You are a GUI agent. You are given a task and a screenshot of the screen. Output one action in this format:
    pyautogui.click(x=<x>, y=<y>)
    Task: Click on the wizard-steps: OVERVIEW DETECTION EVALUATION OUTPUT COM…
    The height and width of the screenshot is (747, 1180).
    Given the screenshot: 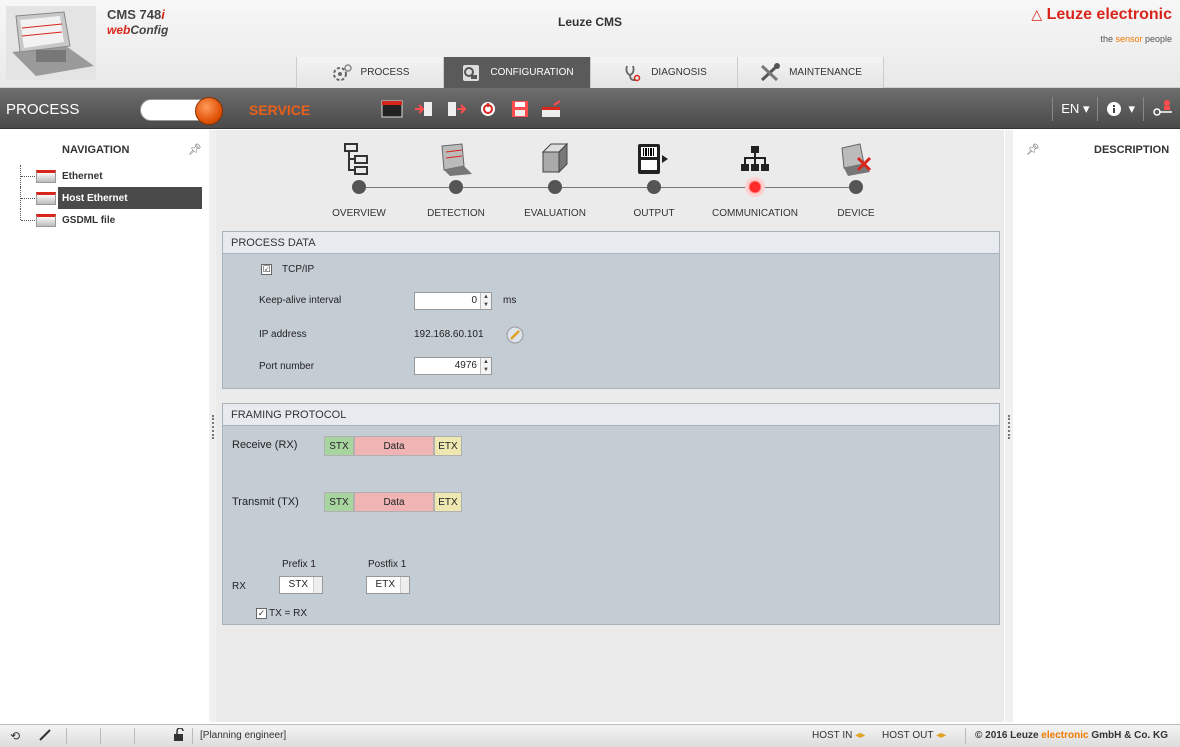 What is the action you would take?
    pyautogui.click(x=610, y=178)
    